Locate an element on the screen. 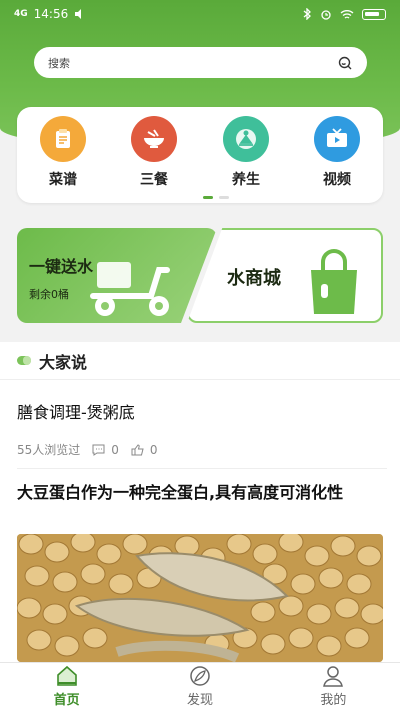  bluetooth-icon is located at coordinates (307, 14).